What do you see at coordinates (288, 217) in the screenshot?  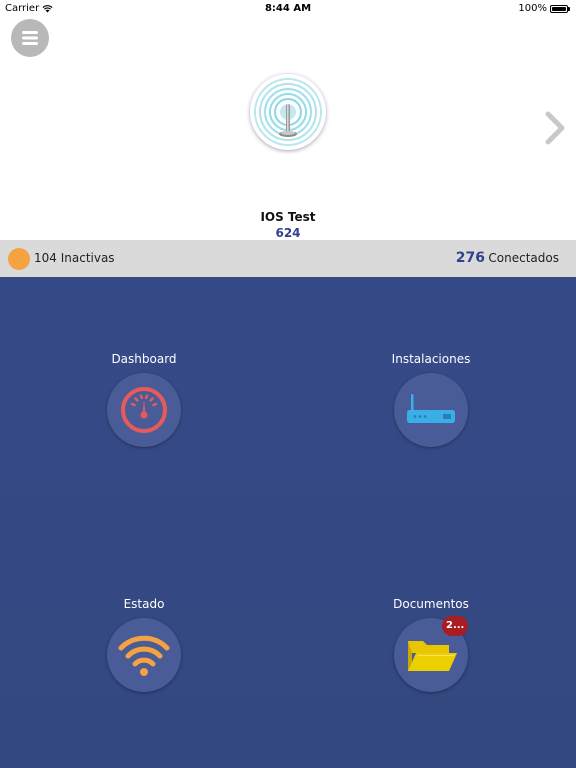 I see `device-name: IOS Test` at bounding box center [288, 217].